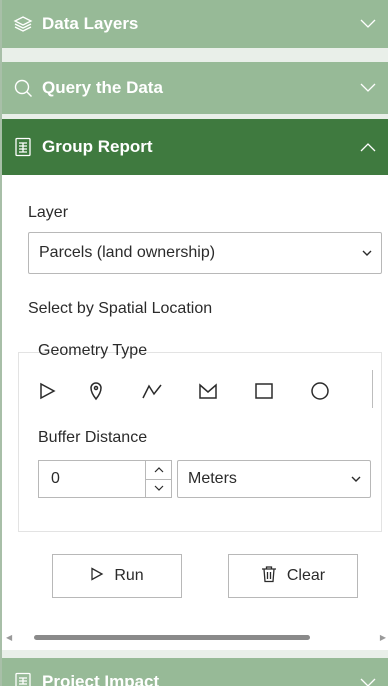 The height and width of the screenshot is (686, 388). I want to click on layer-select: Parcels (land ownership), so click(205, 253).